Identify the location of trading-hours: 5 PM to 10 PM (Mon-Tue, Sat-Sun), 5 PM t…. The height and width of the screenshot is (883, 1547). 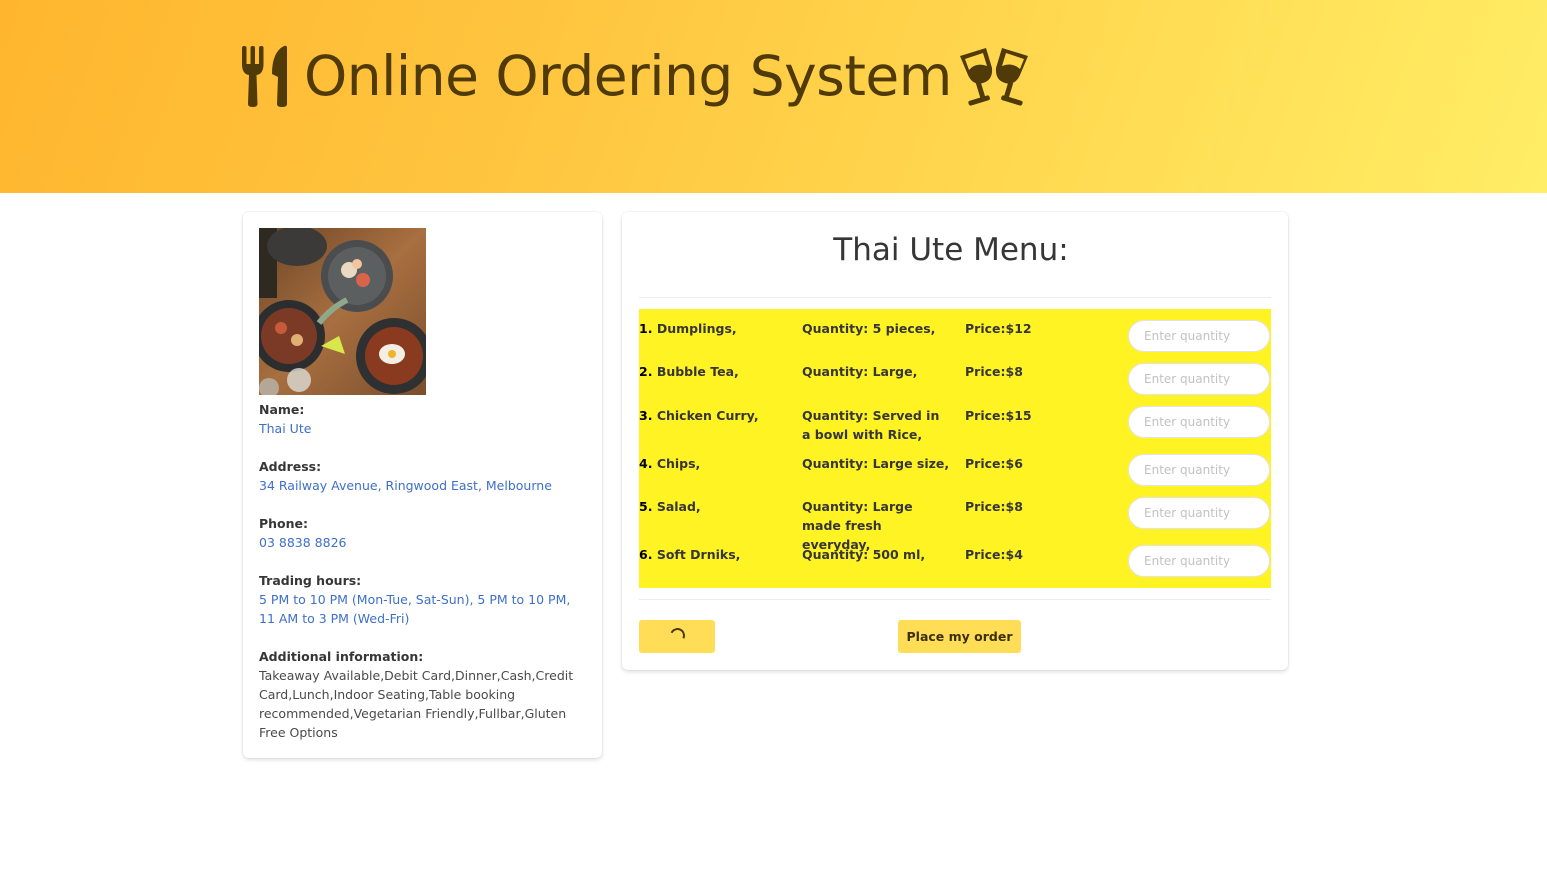
(415, 609).